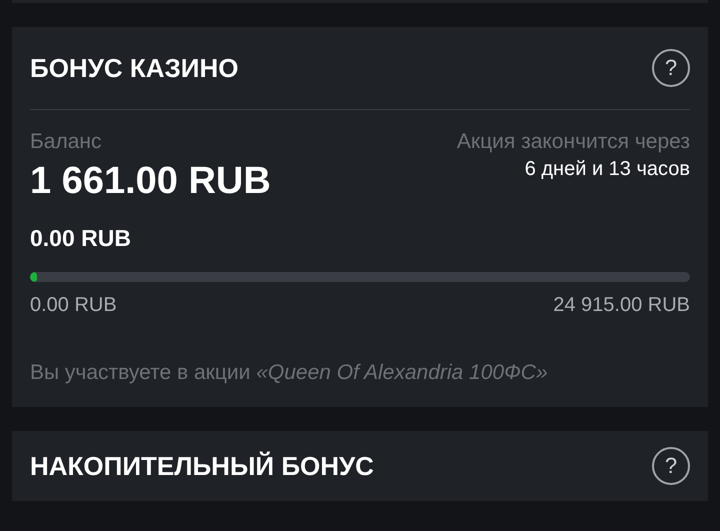 This screenshot has width=720, height=531. What do you see at coordinates (607, 169) in the screenshot?
I see `ends-value: 6 дней и 13 часов` at bounding box center [607, 169].